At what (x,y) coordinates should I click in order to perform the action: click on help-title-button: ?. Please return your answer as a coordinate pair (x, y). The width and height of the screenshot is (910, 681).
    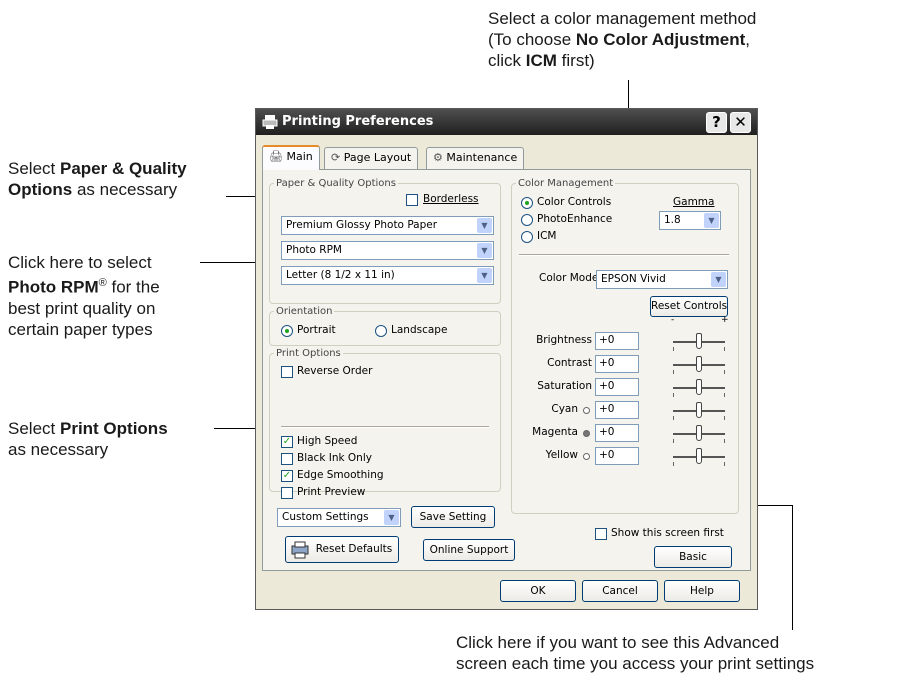
    Looking at the image, I should click on (716, 122).